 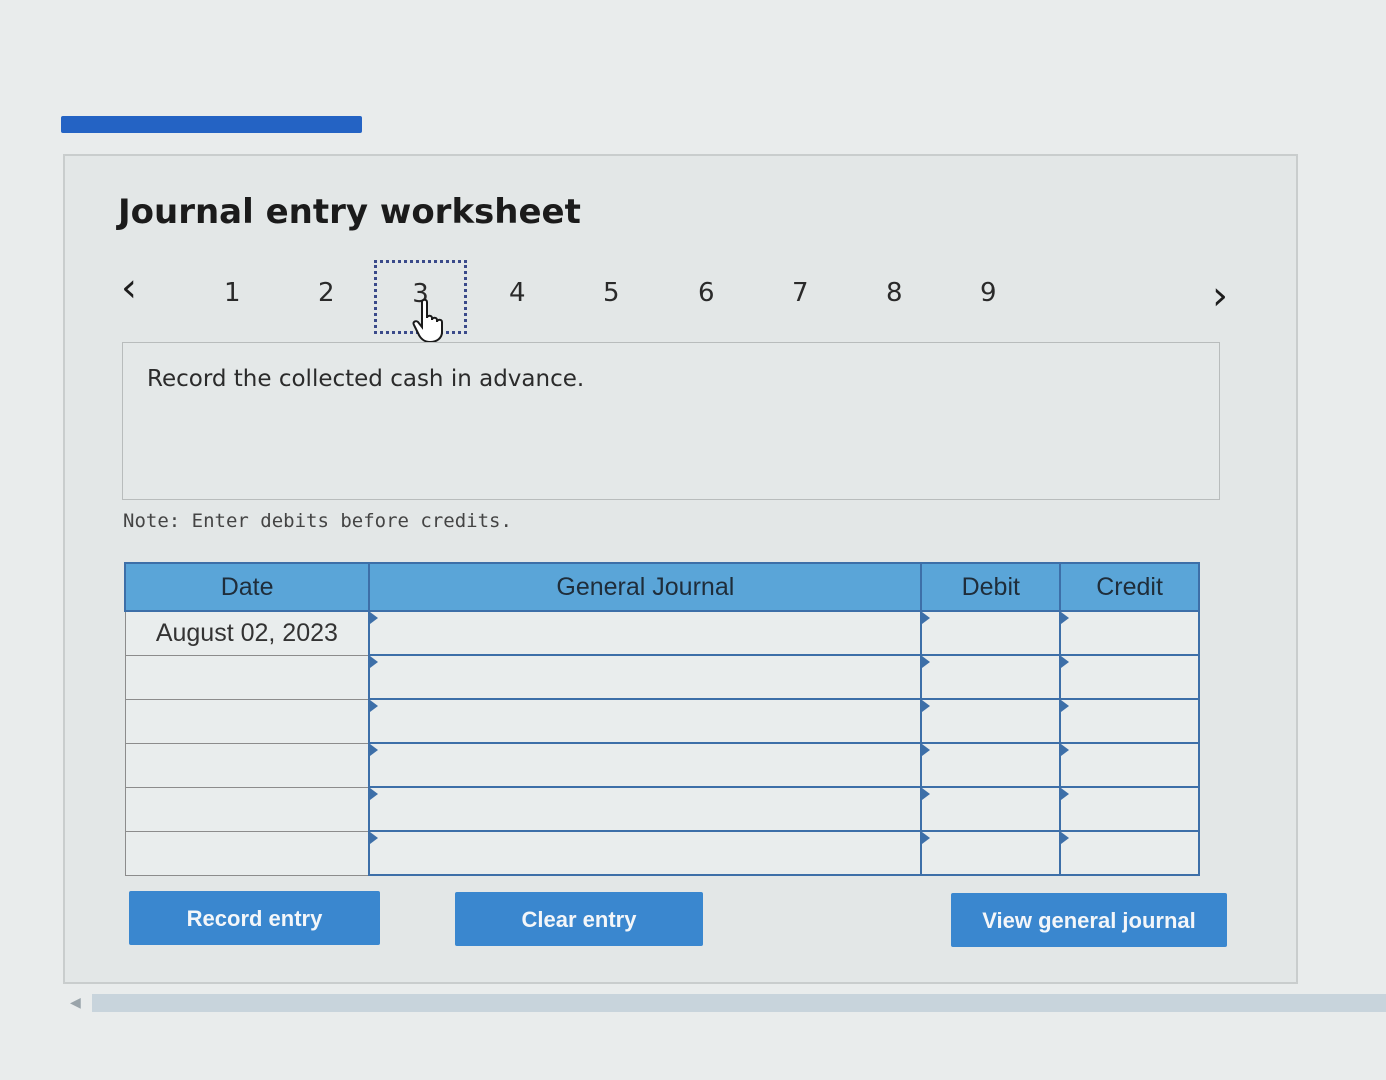 I want to click on tab-step-7: 7, so click(x=800, y=293).